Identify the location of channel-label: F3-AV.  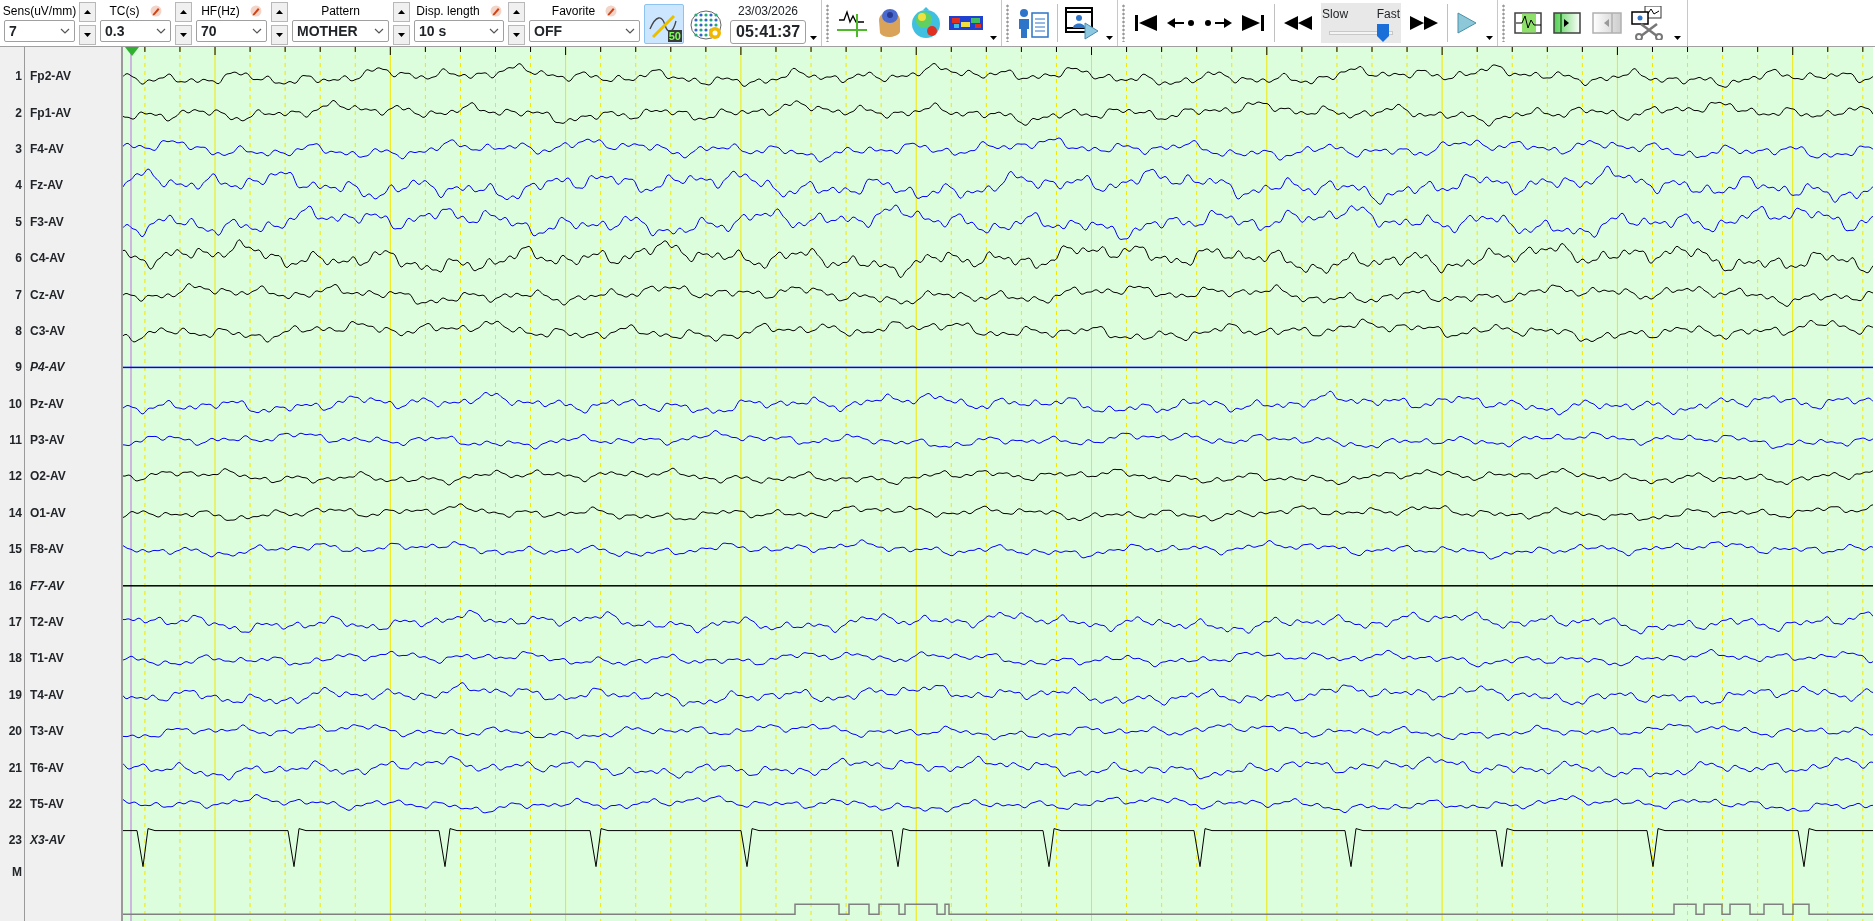
(47, 221).